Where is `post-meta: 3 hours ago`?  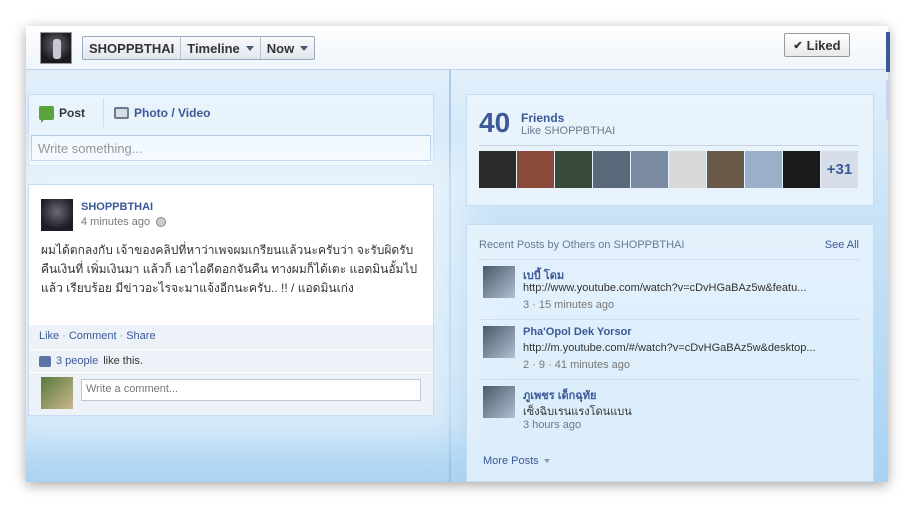
post-meta: 3 hours ago is located at coordinates (552, 425).